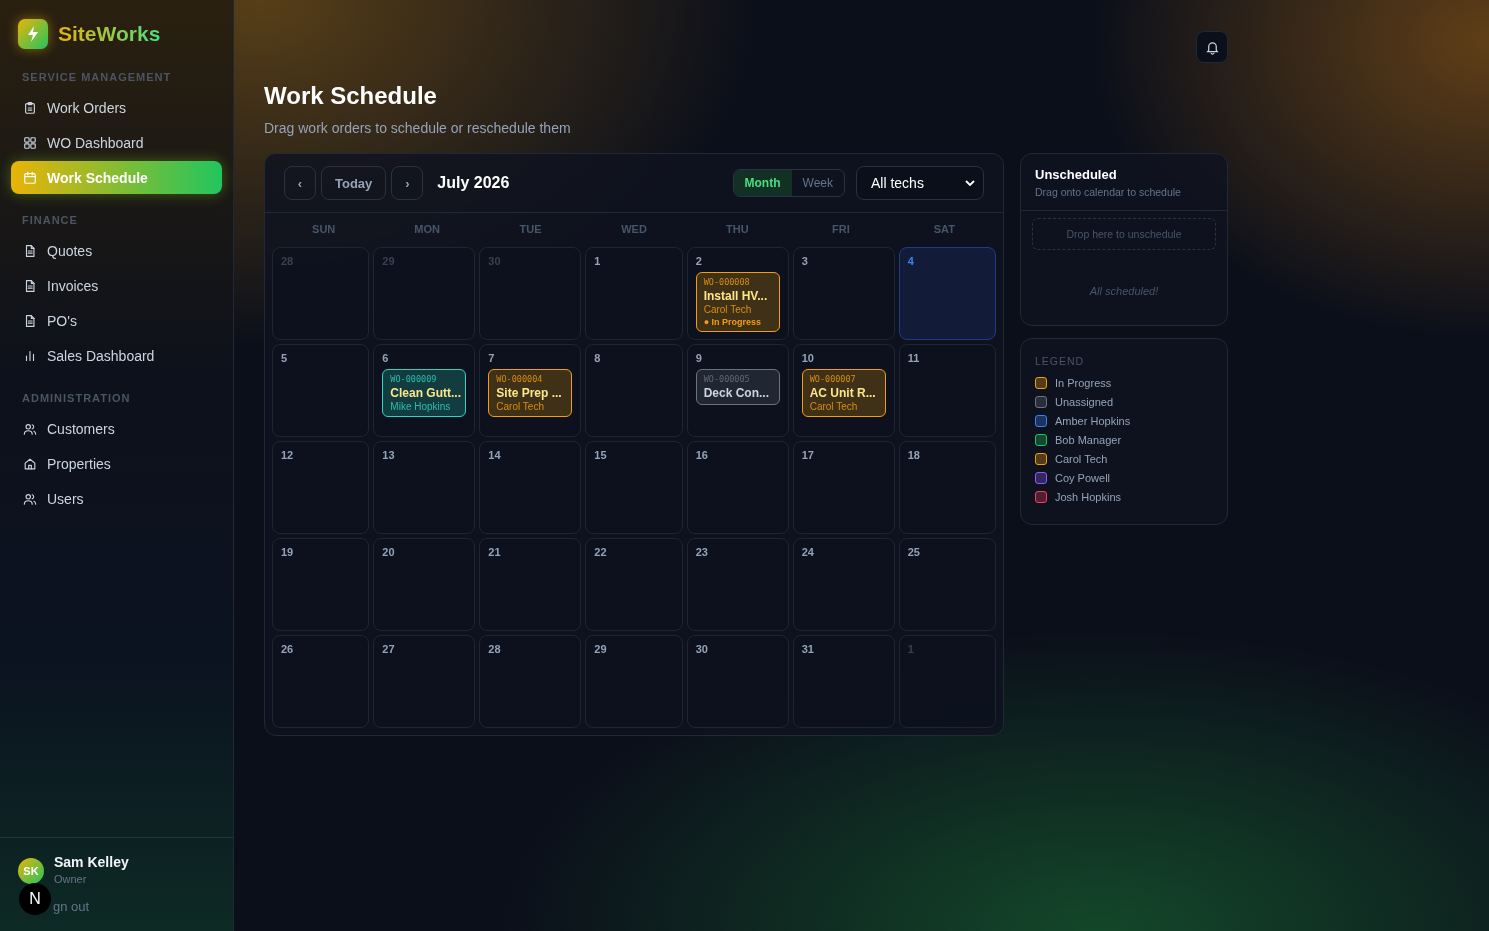 The height and width of the screenshot is (931, 1489). What do you see at coordinates (634, 487) in the screenshot?
I see `day-cell: 15` at bounding box center [634, 487].